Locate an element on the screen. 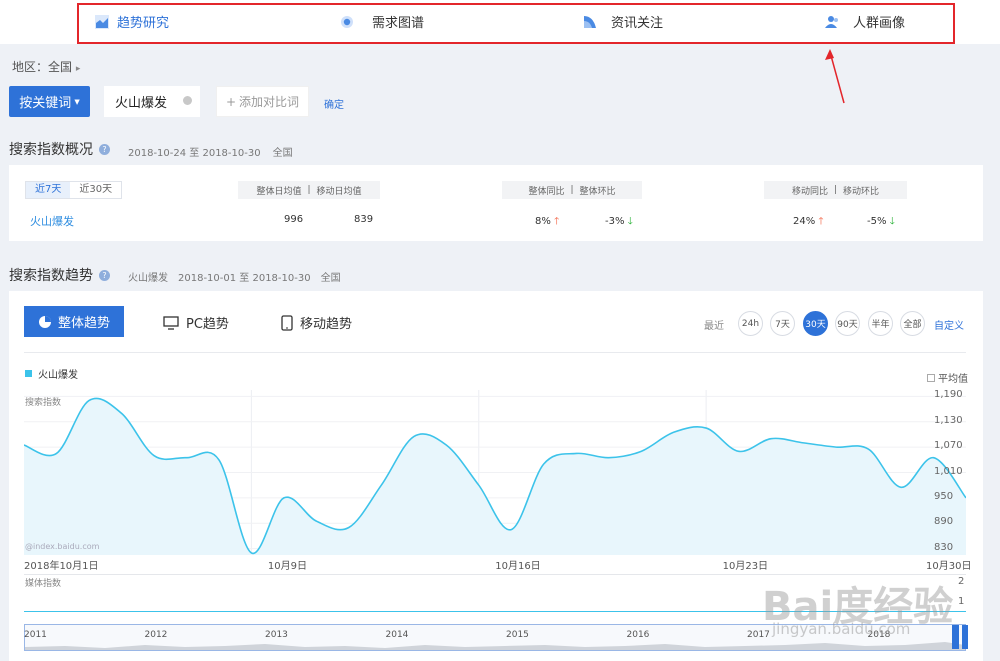  y-tick-label: 1,010 is located at coordinates (948, 471).